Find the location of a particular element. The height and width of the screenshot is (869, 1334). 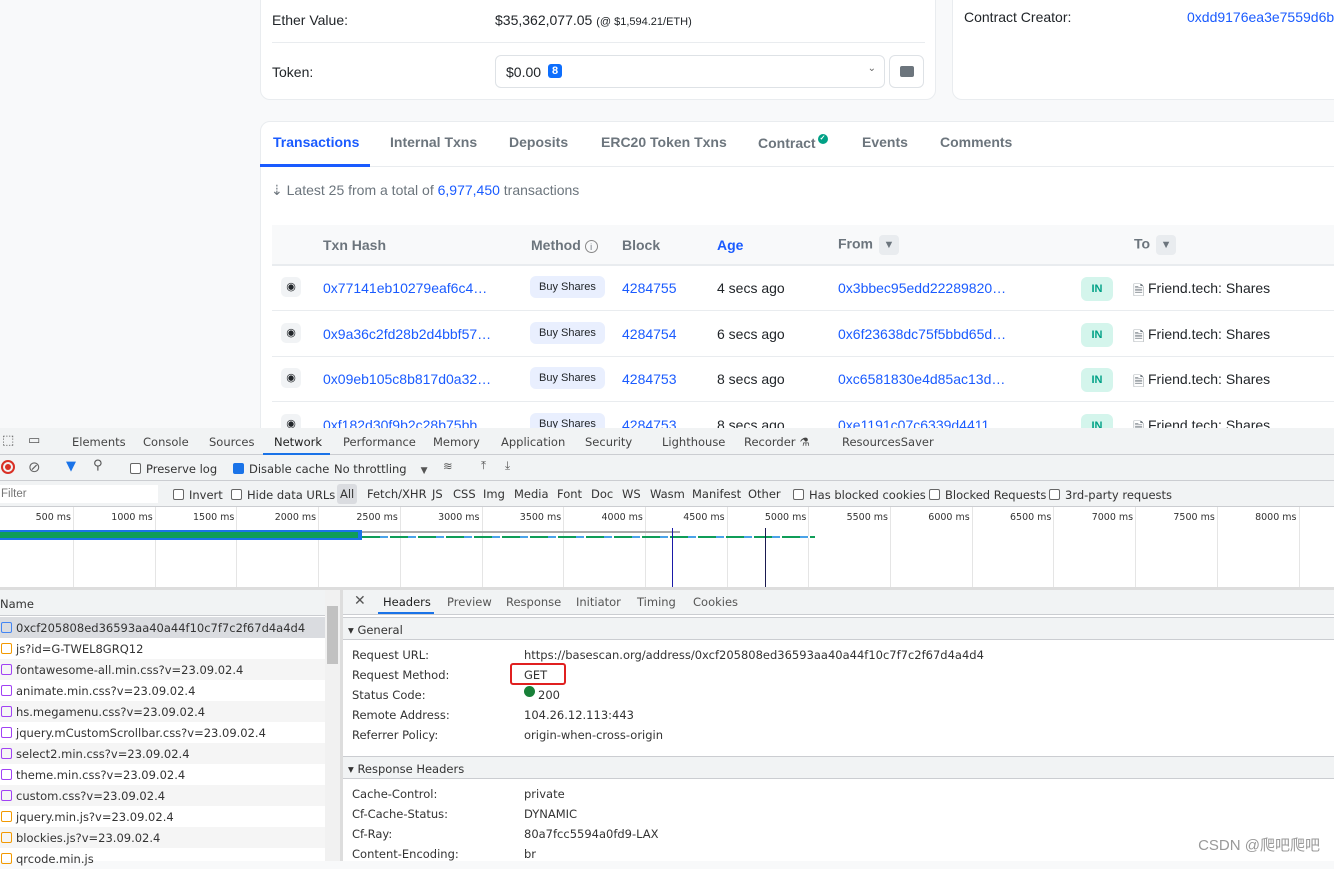

detail-tab-initiator: Initiator is located at coordinates (598, 602).